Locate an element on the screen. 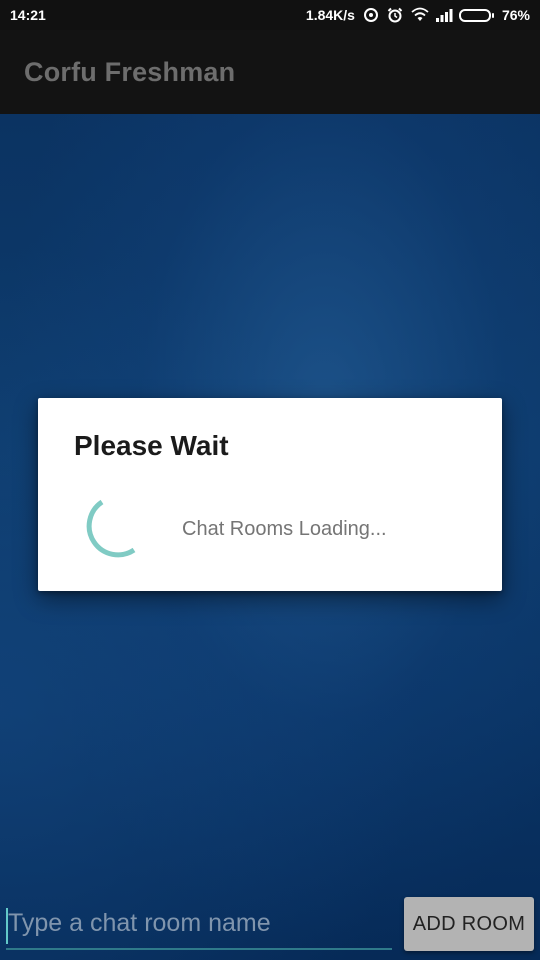 Image resolution: width=540 pixels, height=960 pixels. app-bar: Corfu Freshman is located at coordinates (270, 72).